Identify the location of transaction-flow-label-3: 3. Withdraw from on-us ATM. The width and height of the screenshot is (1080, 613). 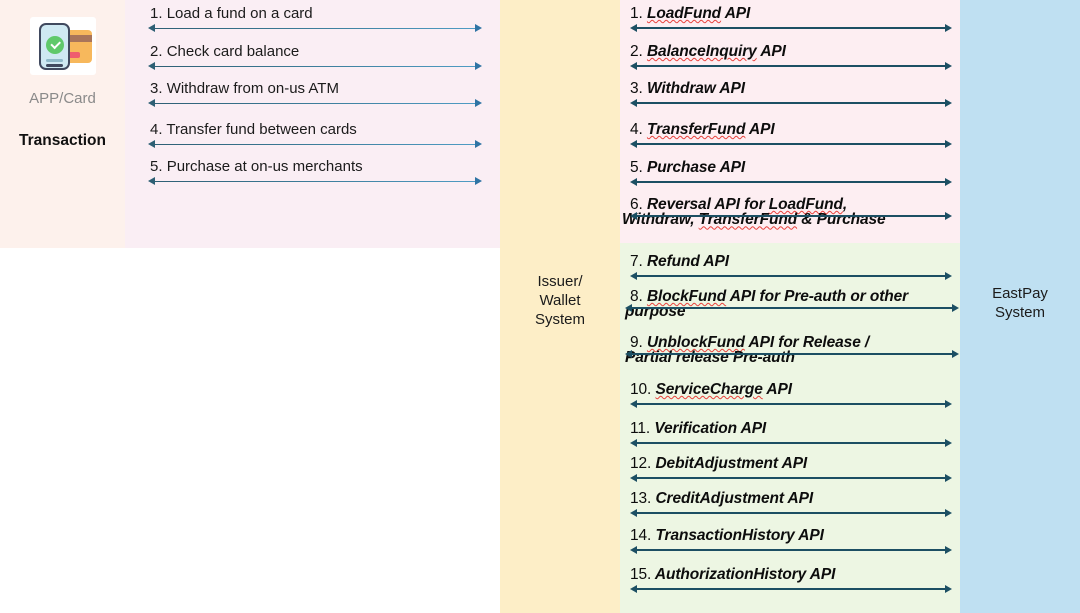
(315, 89).